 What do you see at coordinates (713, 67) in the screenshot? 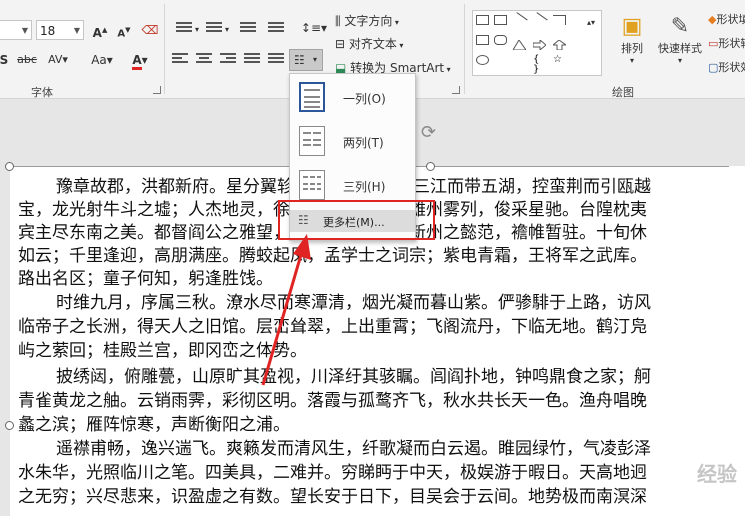
I see `shape-effects-icon: ▢` at bounding box center [713, 67].